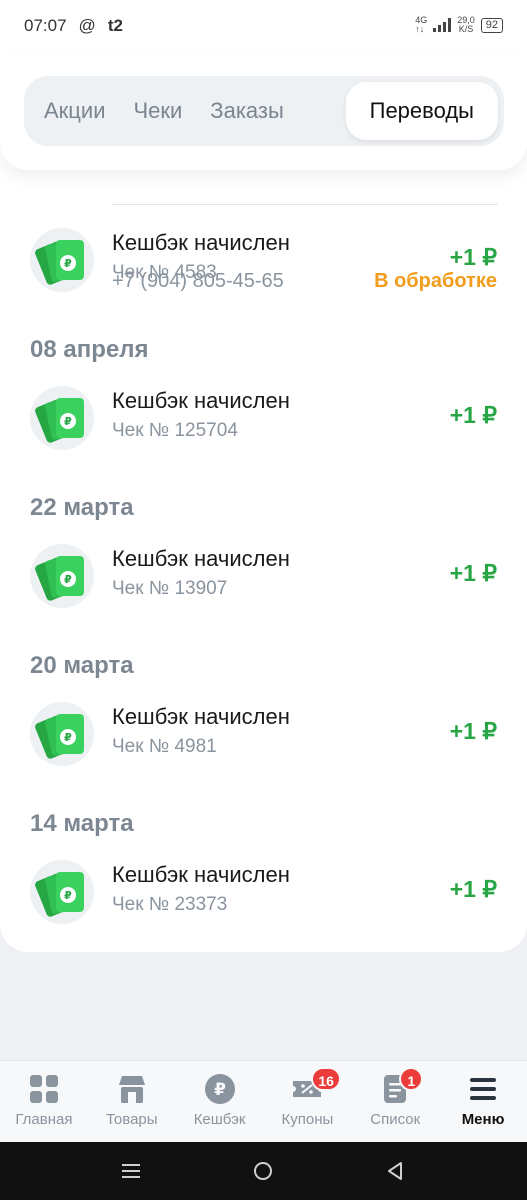  I want to click on home-circle-icon, so click(263, 1171).